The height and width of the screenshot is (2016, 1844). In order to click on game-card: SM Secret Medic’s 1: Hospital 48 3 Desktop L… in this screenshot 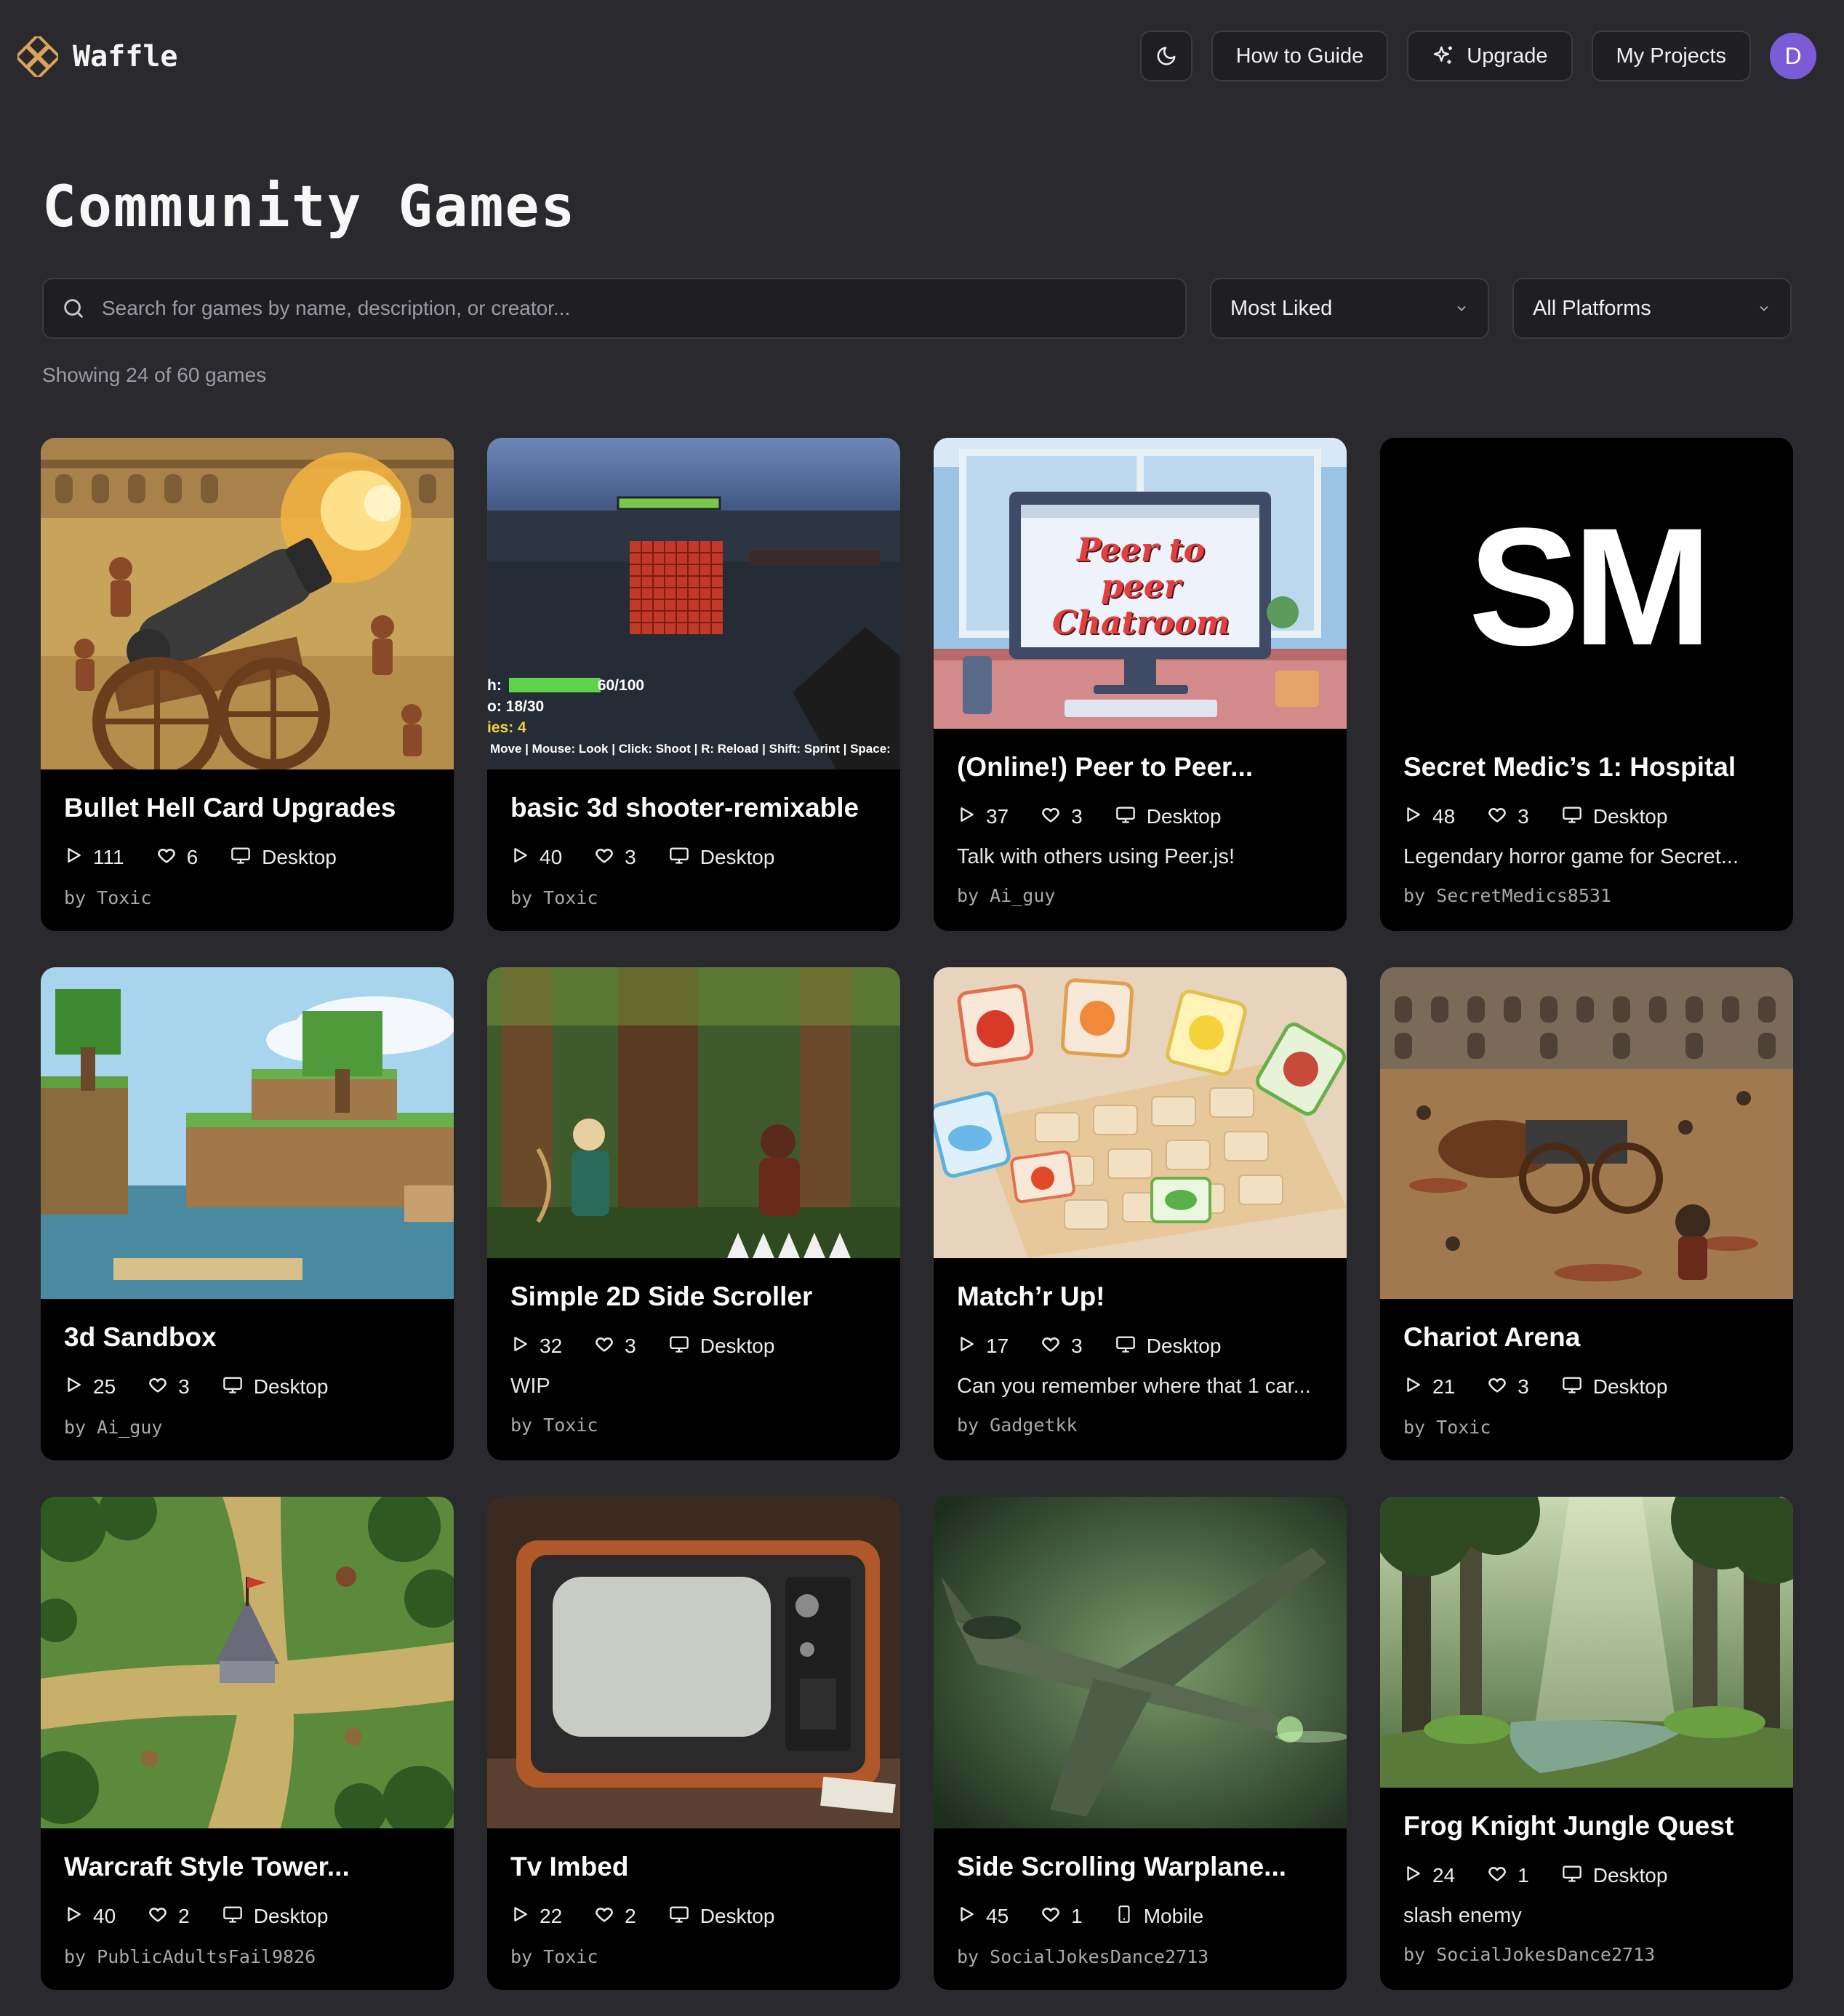, I will do `click(1586, 684)`.